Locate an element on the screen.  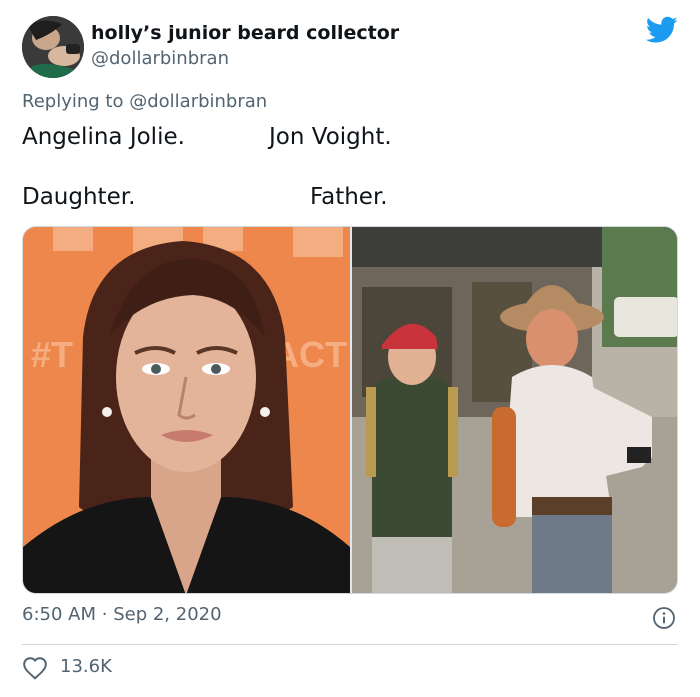
heart-icon is located at coordinates (35, 668).